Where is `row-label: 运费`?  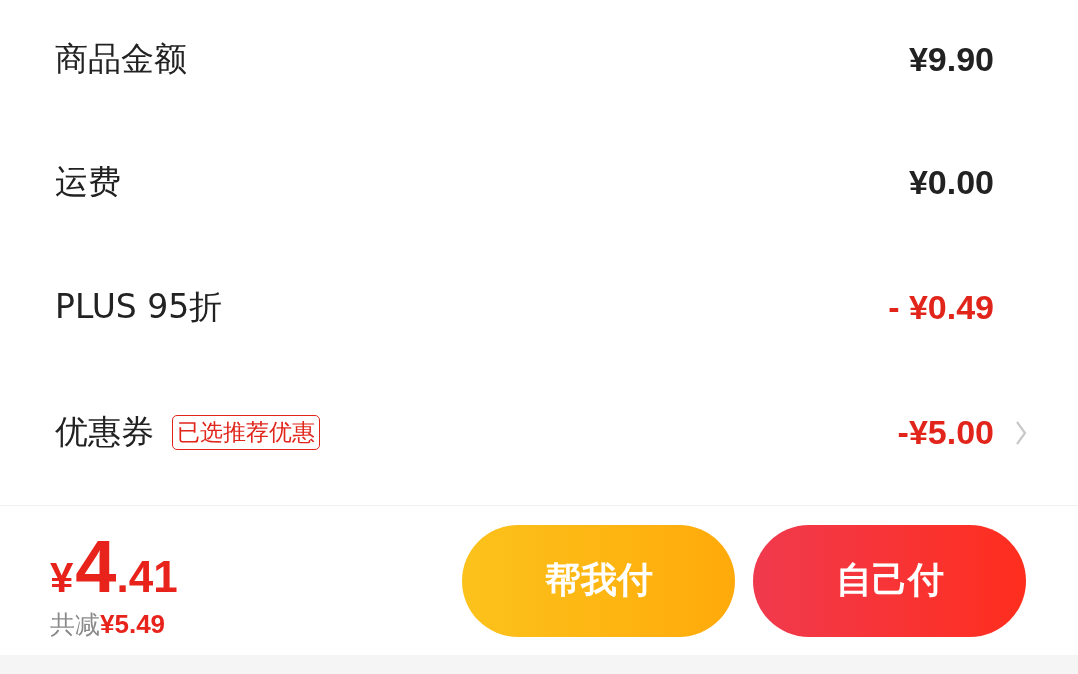
row-label: 运费 is located at coordinates (88, 182).